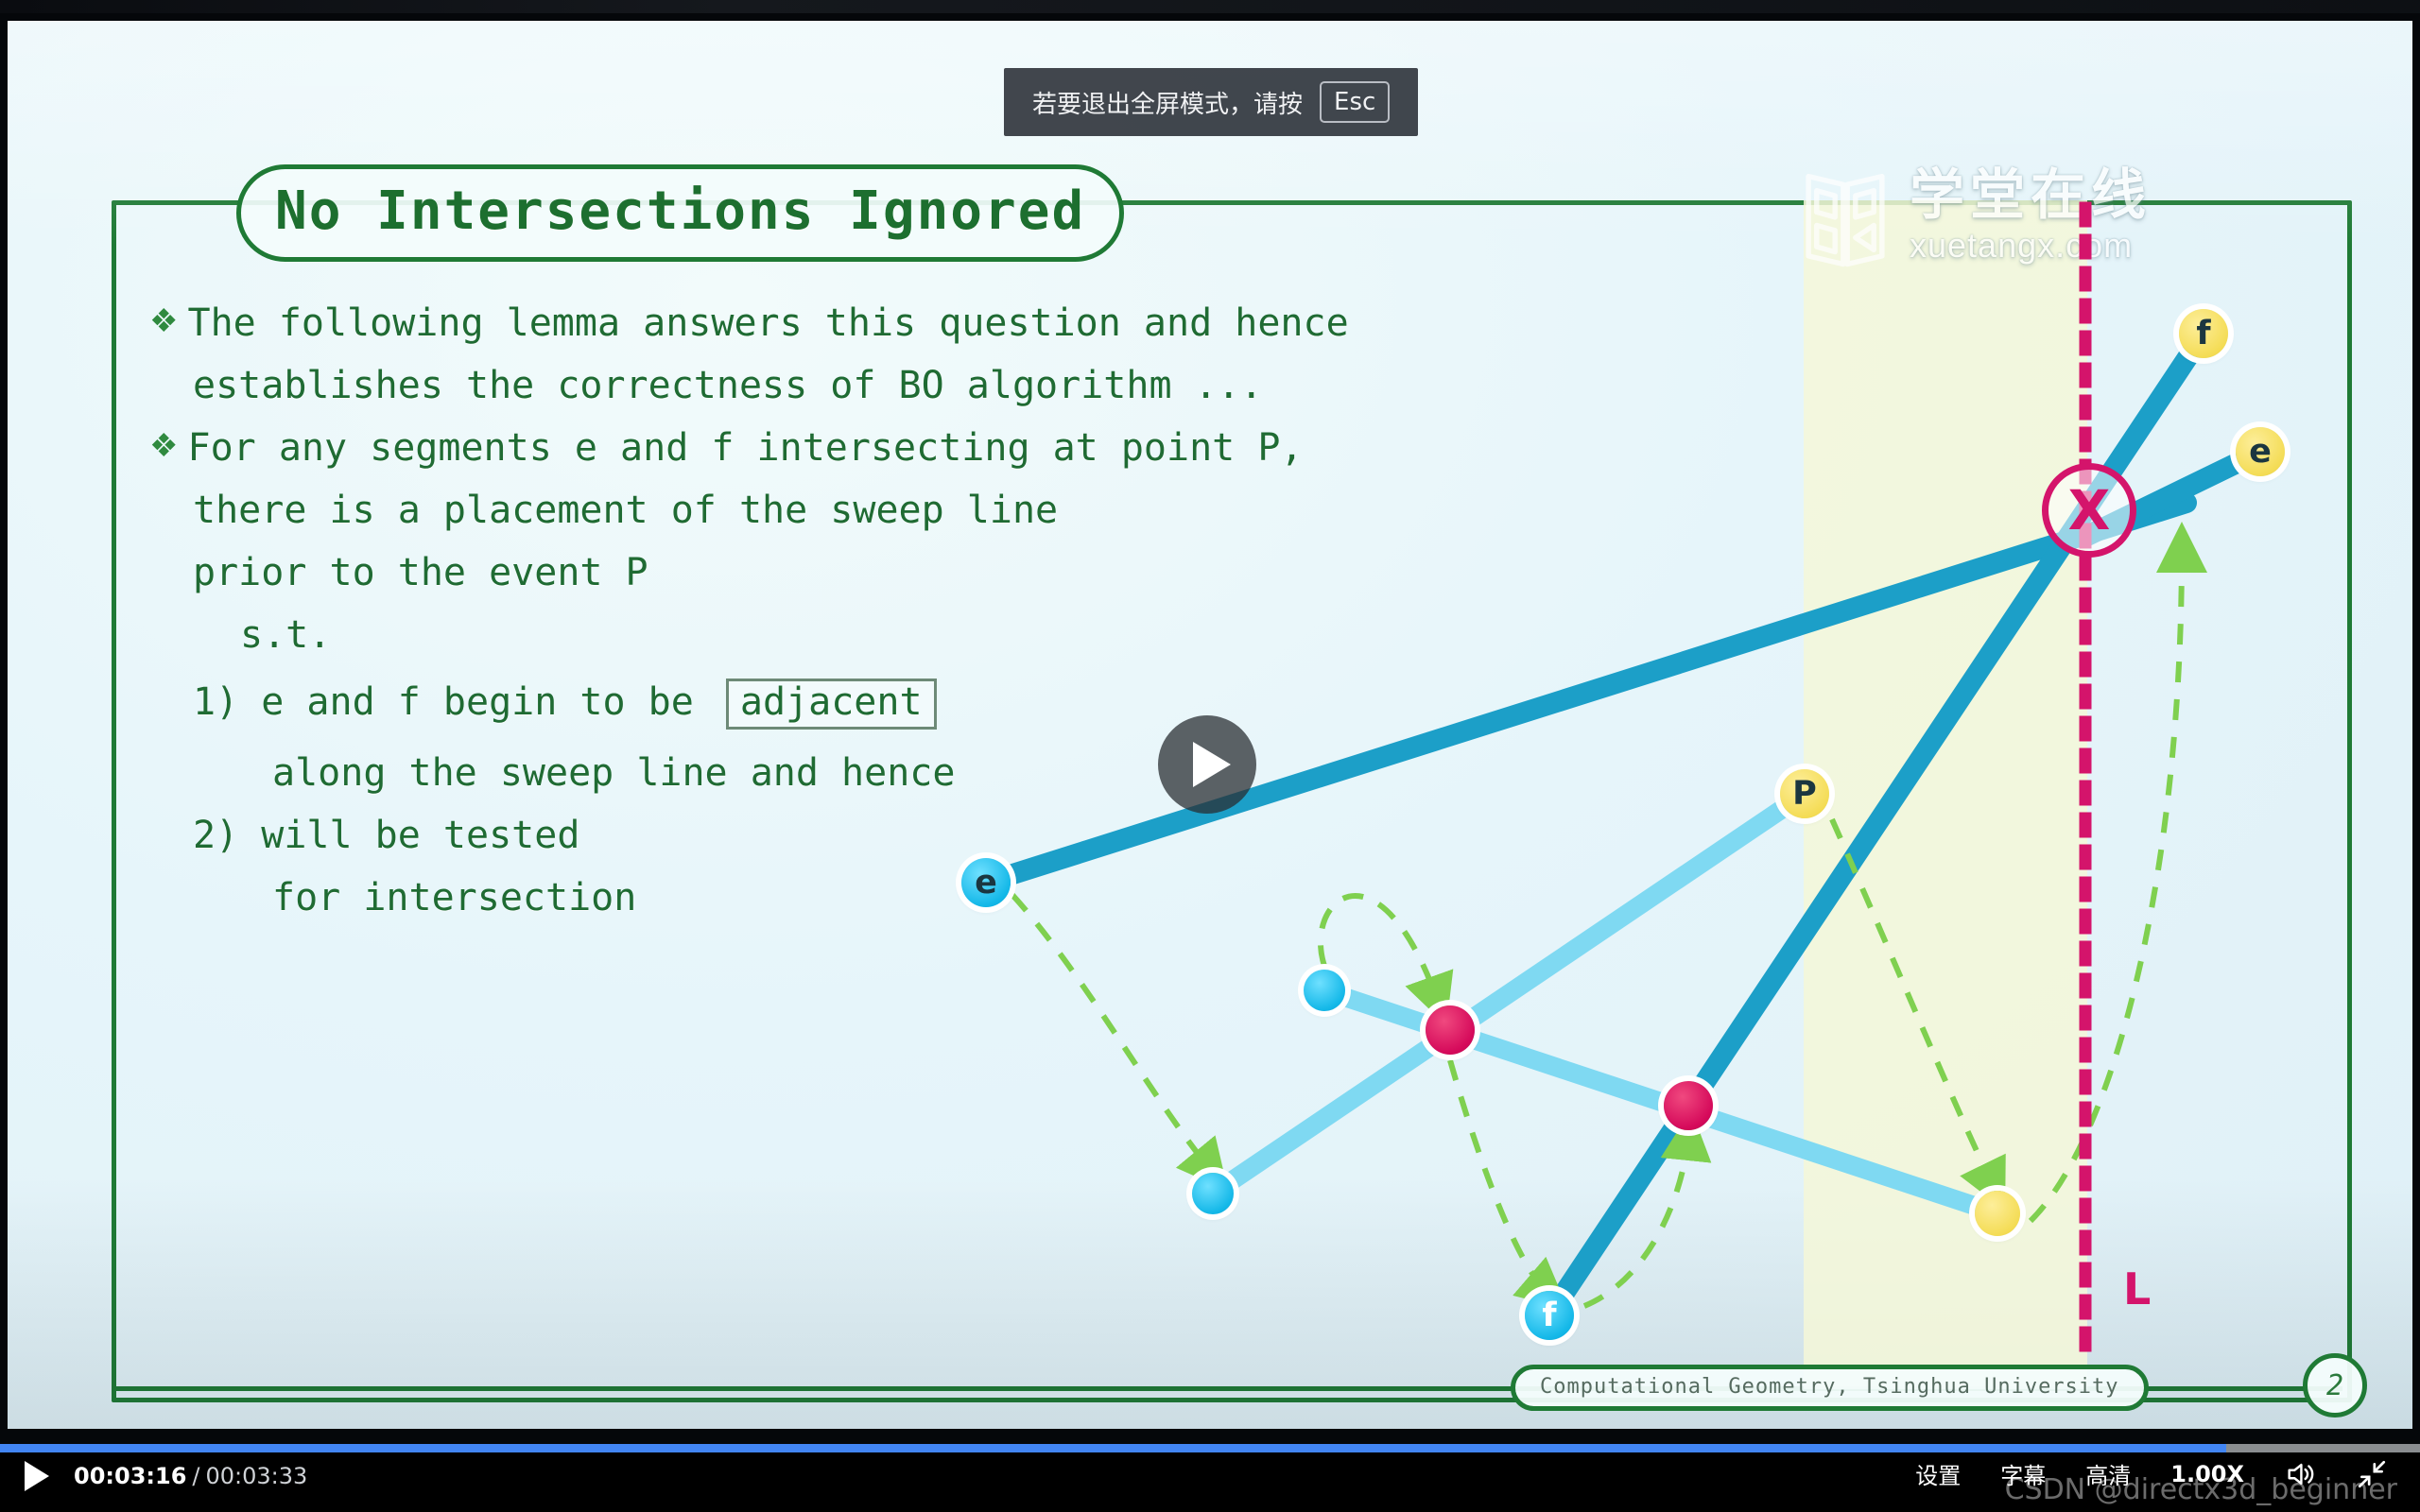 The image size is (2420, 1512). I want to click on slide-text-line: 1) e and f begin to be adjacent, so click(909, 704).